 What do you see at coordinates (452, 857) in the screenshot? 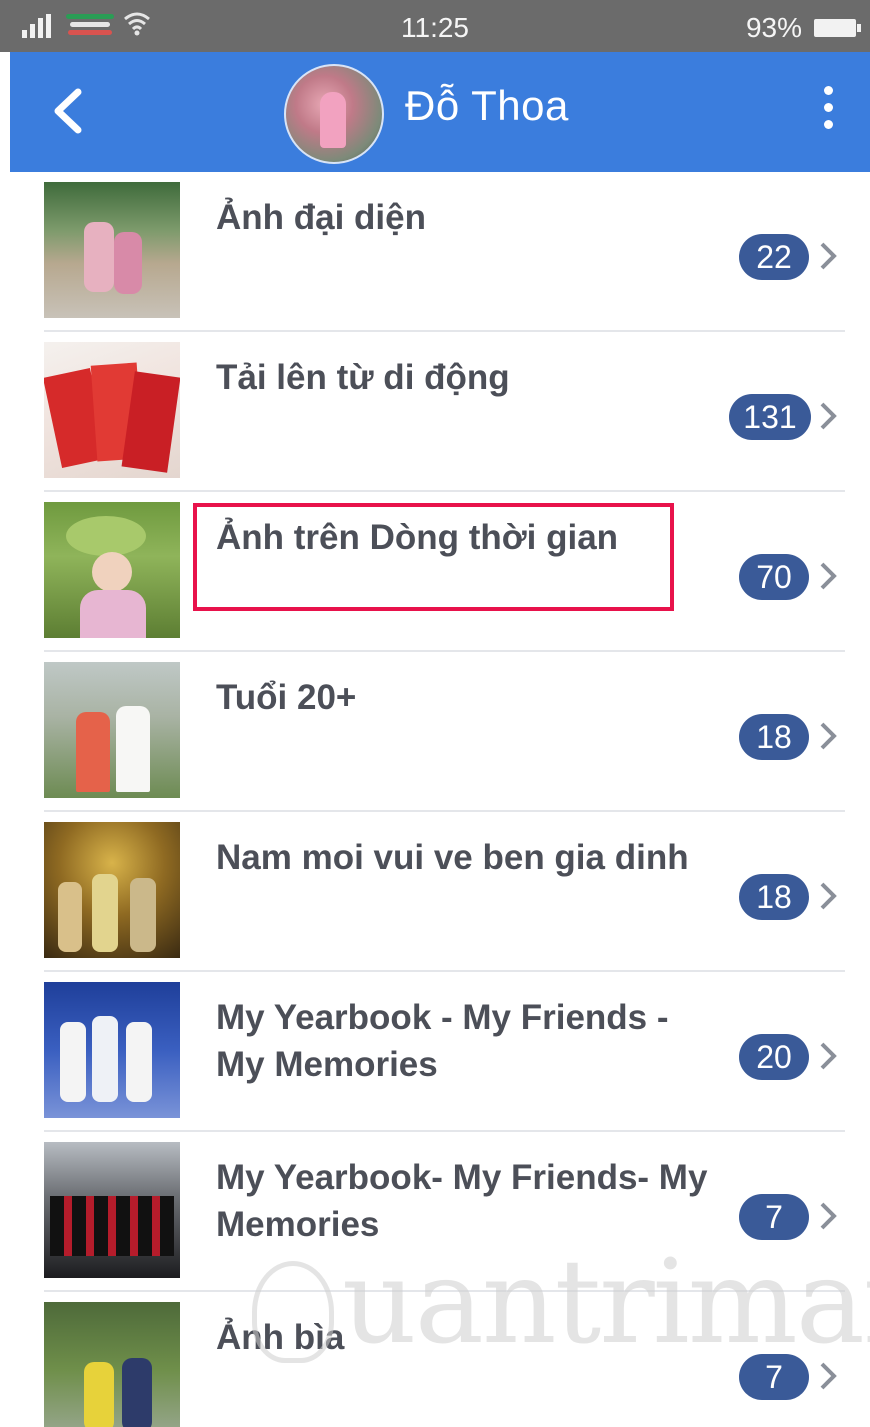
I see `album-title: Nam moi vui ve ben gia dinh` at bounding box center [452, 857].